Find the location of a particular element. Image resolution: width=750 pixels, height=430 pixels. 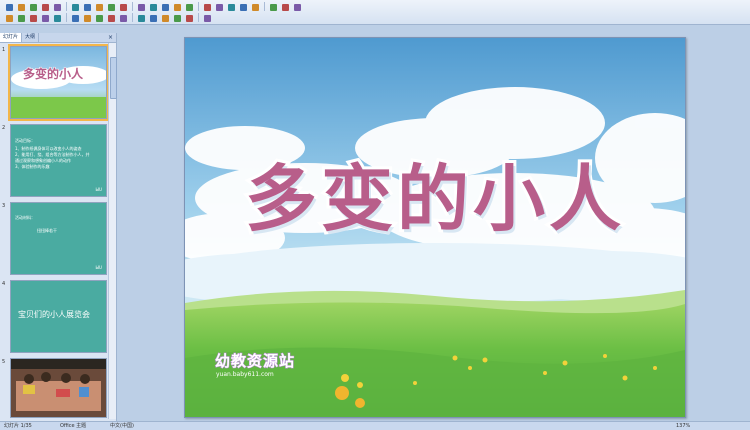

zoom-icon is located at coordinates (285, 7).